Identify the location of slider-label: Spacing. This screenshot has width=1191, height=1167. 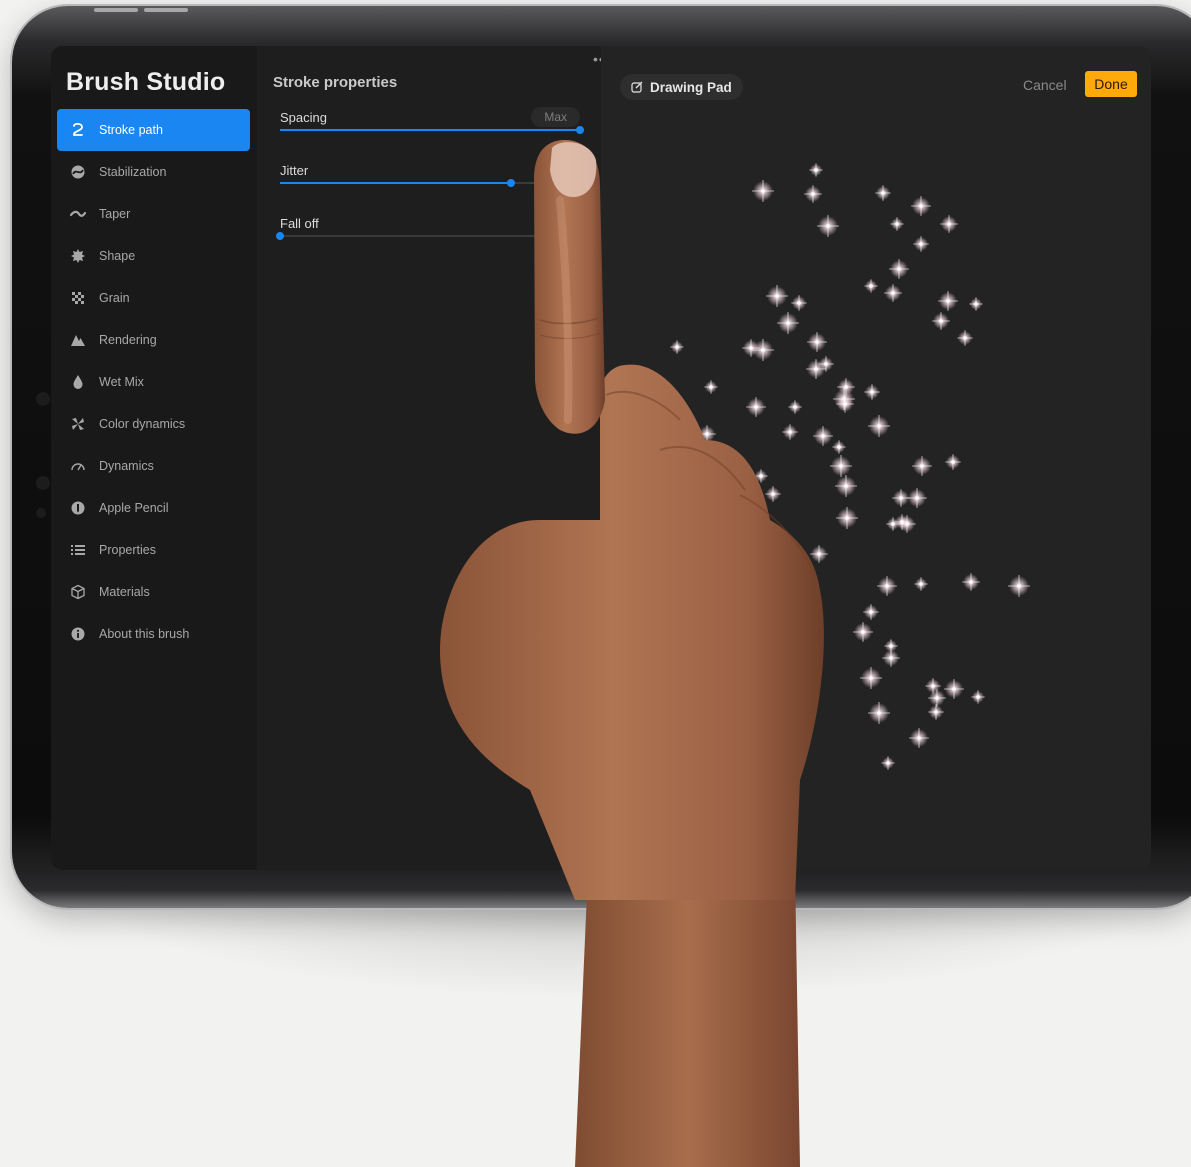
(303, 117).